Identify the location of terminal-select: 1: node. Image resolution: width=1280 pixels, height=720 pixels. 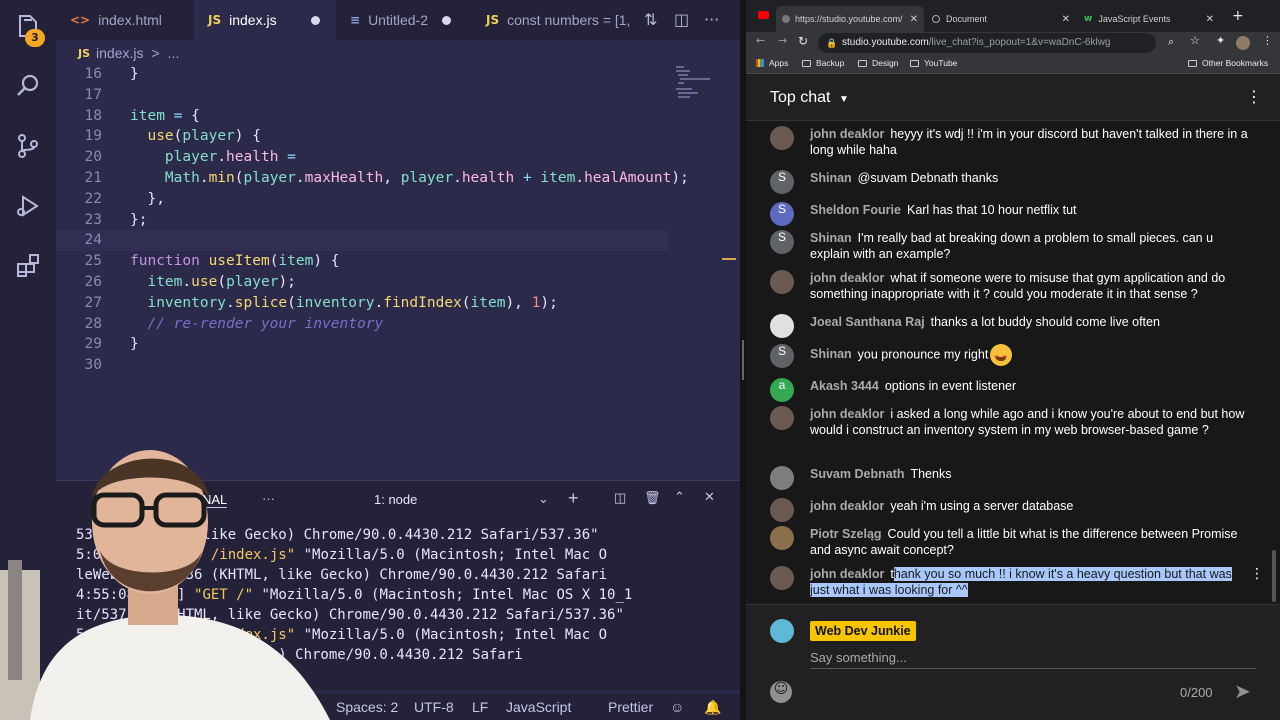
(395, 499).